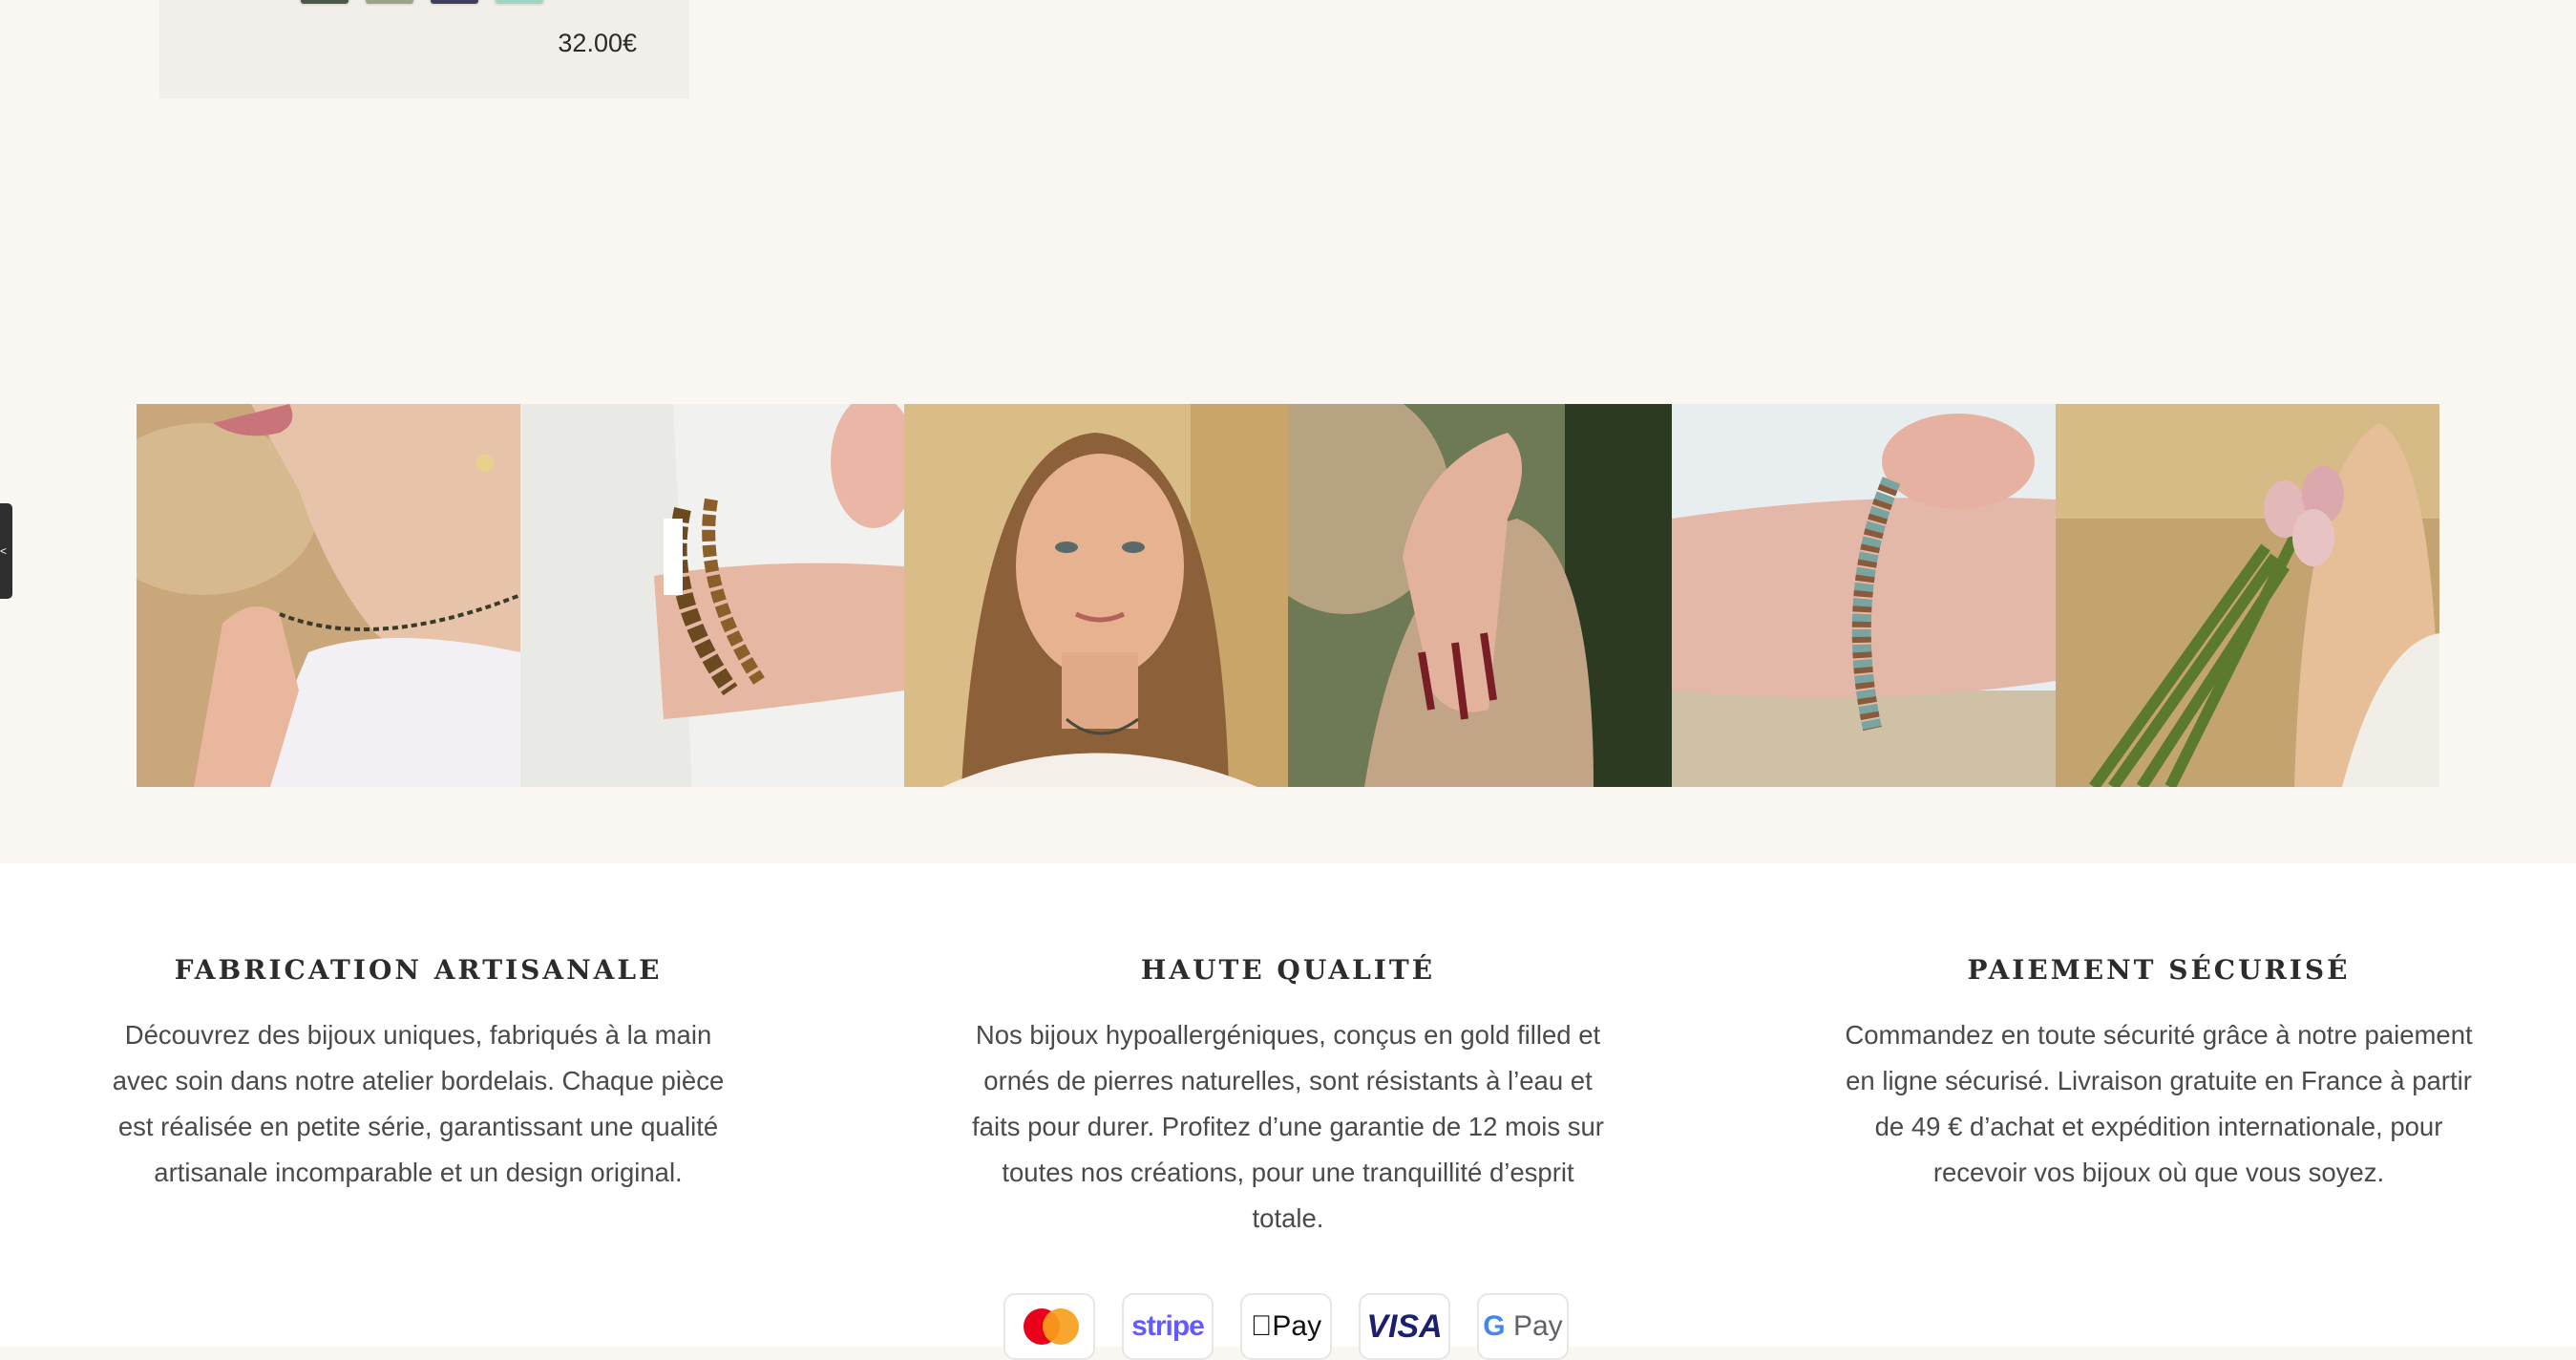 Image resolution: width=2576 pixels, height=1360 pixels. What do you see at coordinates (422, 3) in the screenshot?
I see `color-swatches` at bounding box center [422, 3].